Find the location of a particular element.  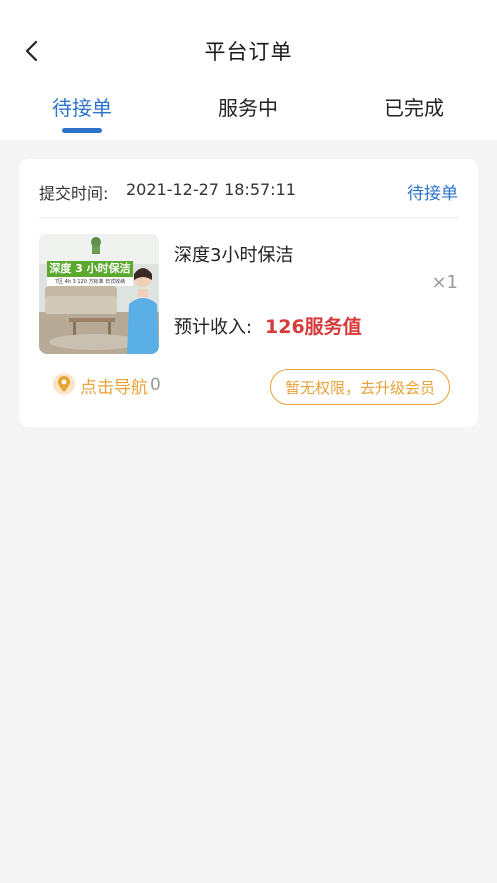

navigate-label: 点击导航 is located at coordinates (114, 387).